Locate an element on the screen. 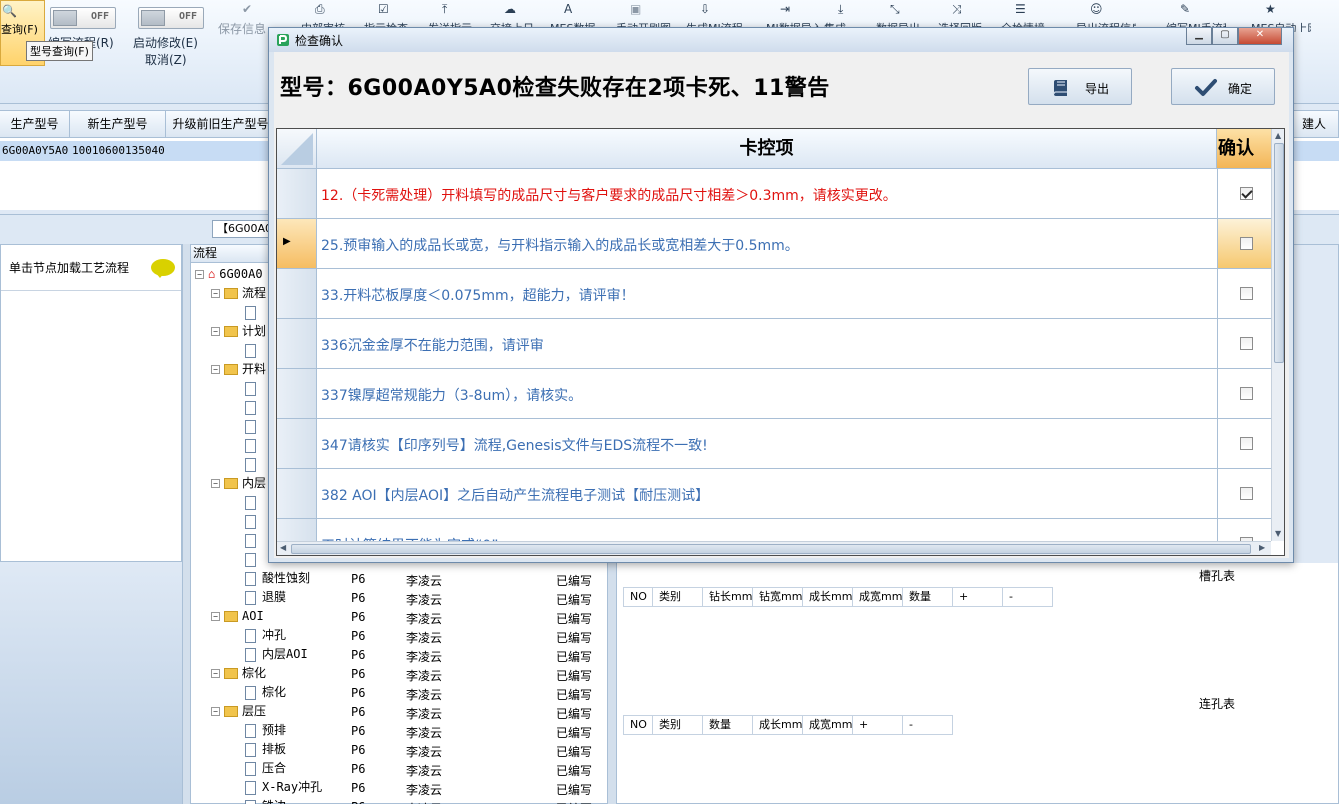 This screenshot has height=804, width=1339. ok-button: 确定 is located at coordinates (1223, 86).